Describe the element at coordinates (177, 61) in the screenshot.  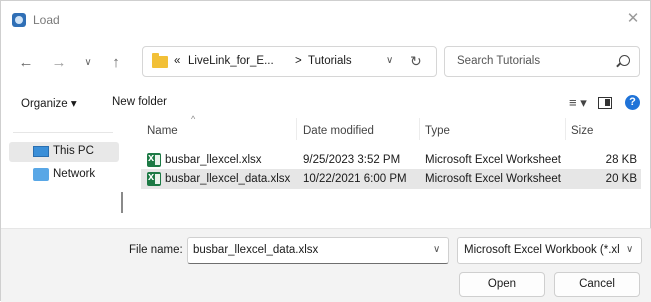
I see `breadcrumb-overflow: «` at that location.